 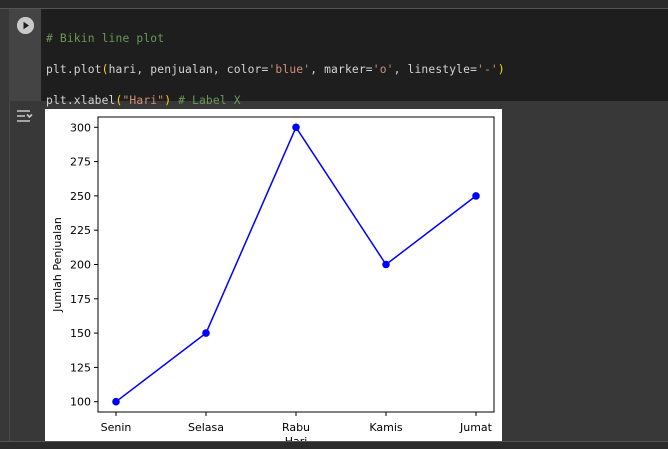 I want to click on code-paren: ), so click(x=501, y=70).